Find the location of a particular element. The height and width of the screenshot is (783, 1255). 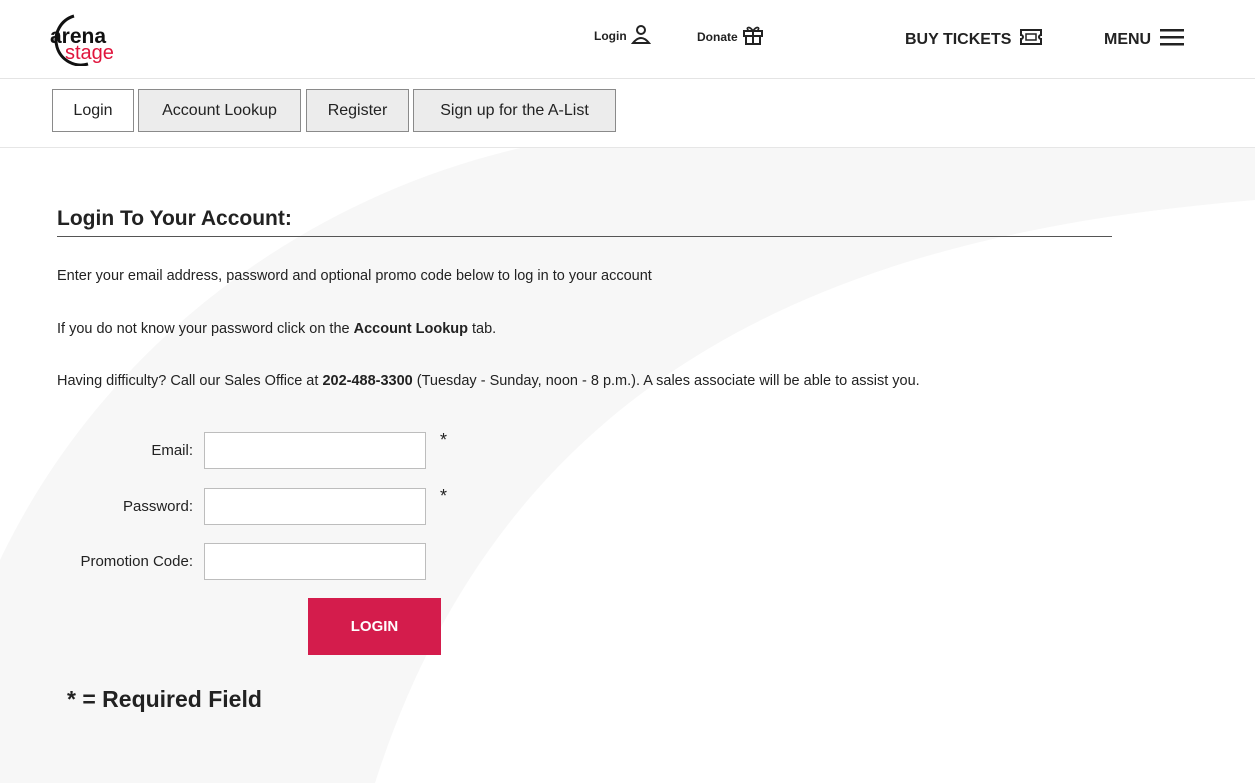

promo-code-label: Promotion Code: is located at coordinates (136, 561).